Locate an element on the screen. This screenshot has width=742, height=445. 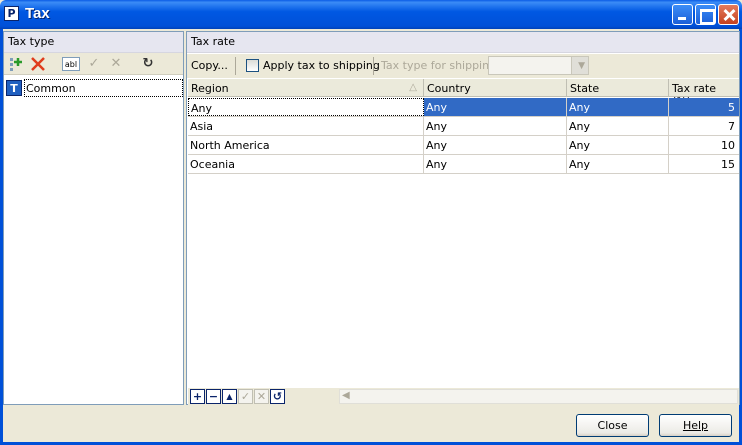
tax-type-toolbar: abl ✓ ✕ ↻ is located at coordinates (93, 64).